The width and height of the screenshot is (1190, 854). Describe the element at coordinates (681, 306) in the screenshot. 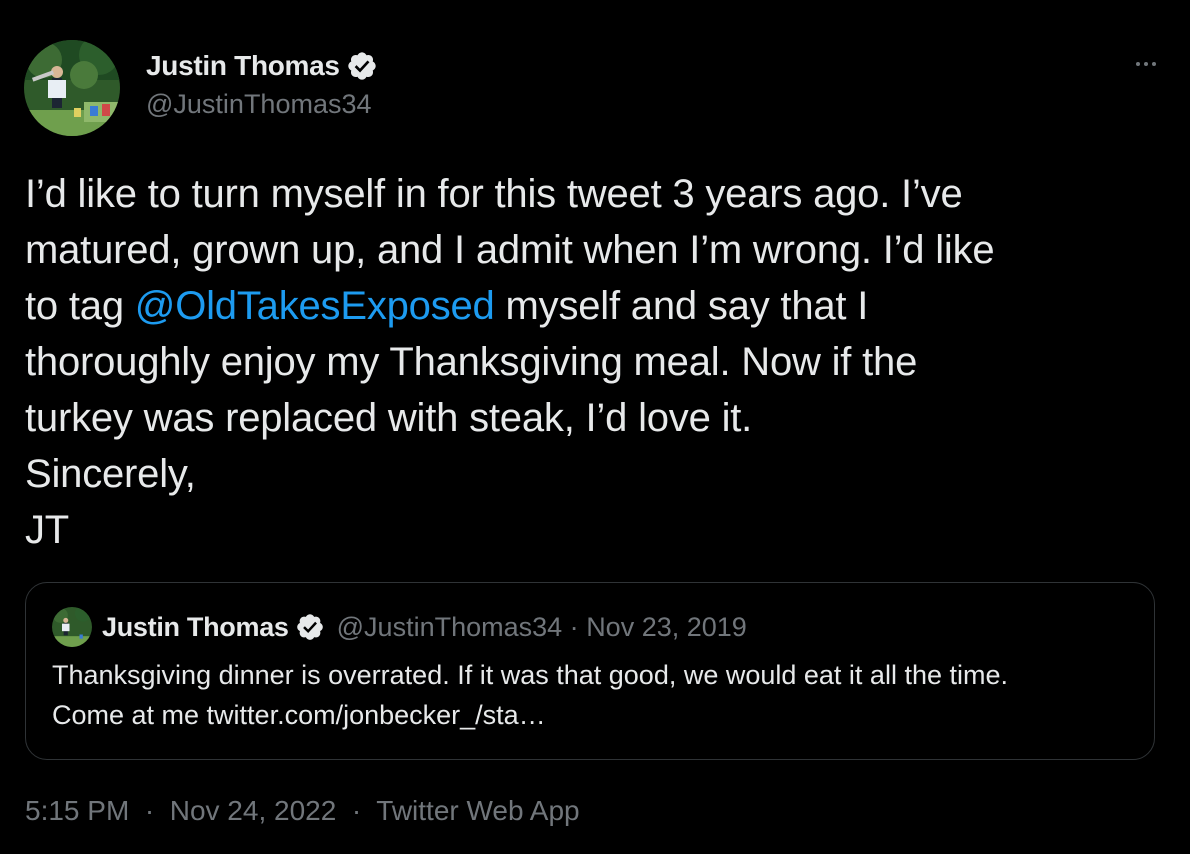

I see `tweet-text-segment: myself and say that I` at that location.